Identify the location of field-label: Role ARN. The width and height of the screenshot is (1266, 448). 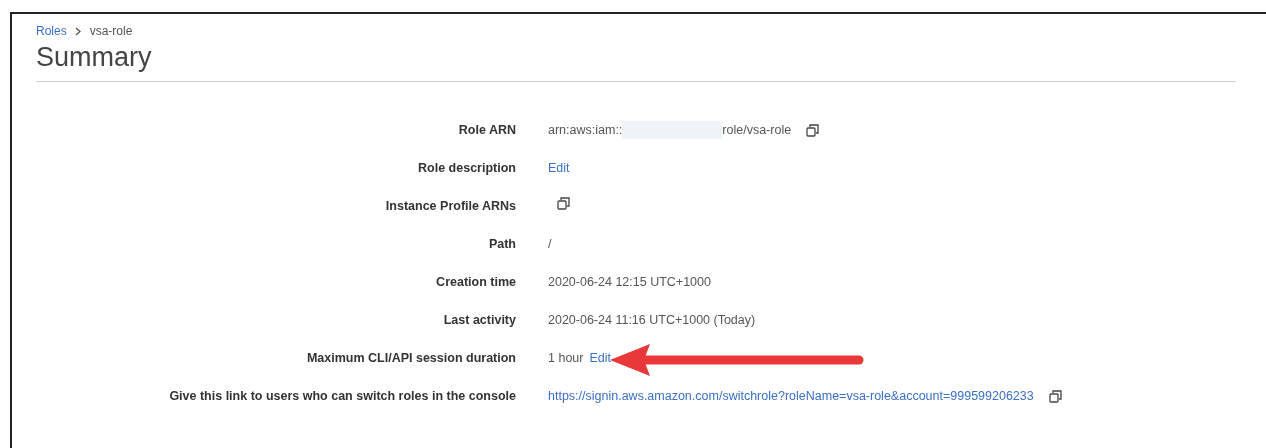
(486, 130).